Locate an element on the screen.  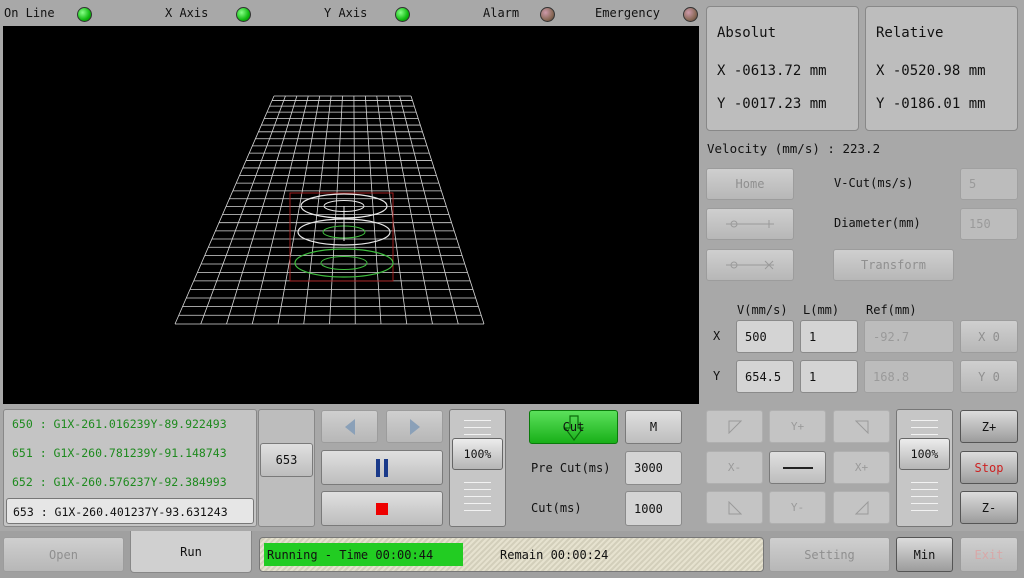
absolute-position-panel: Absolut X -0613.72 mm Y -0017.23 mm is located at coordinates (782, 68).